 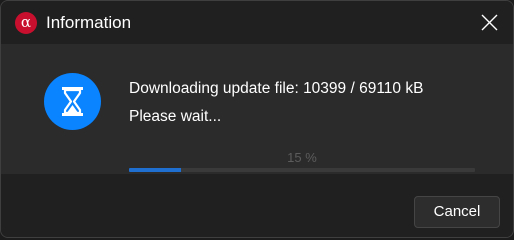 I want to click on progress-percent-label: 15 %, so click(x=302, y=157).